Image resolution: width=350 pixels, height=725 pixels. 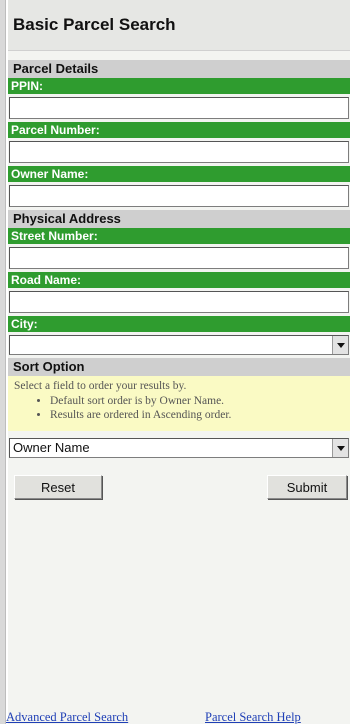 I want to click on reset-button: Reset, so click(x=58, y=487).